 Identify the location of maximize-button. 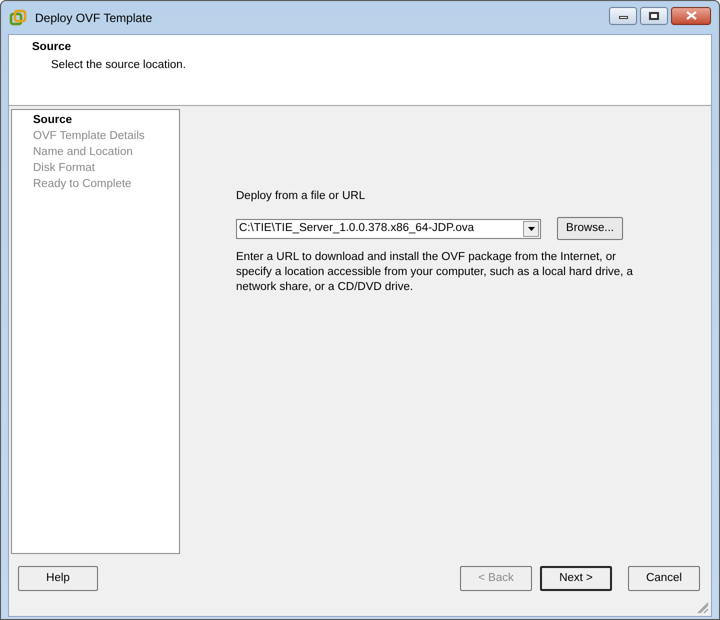
(654, 15).